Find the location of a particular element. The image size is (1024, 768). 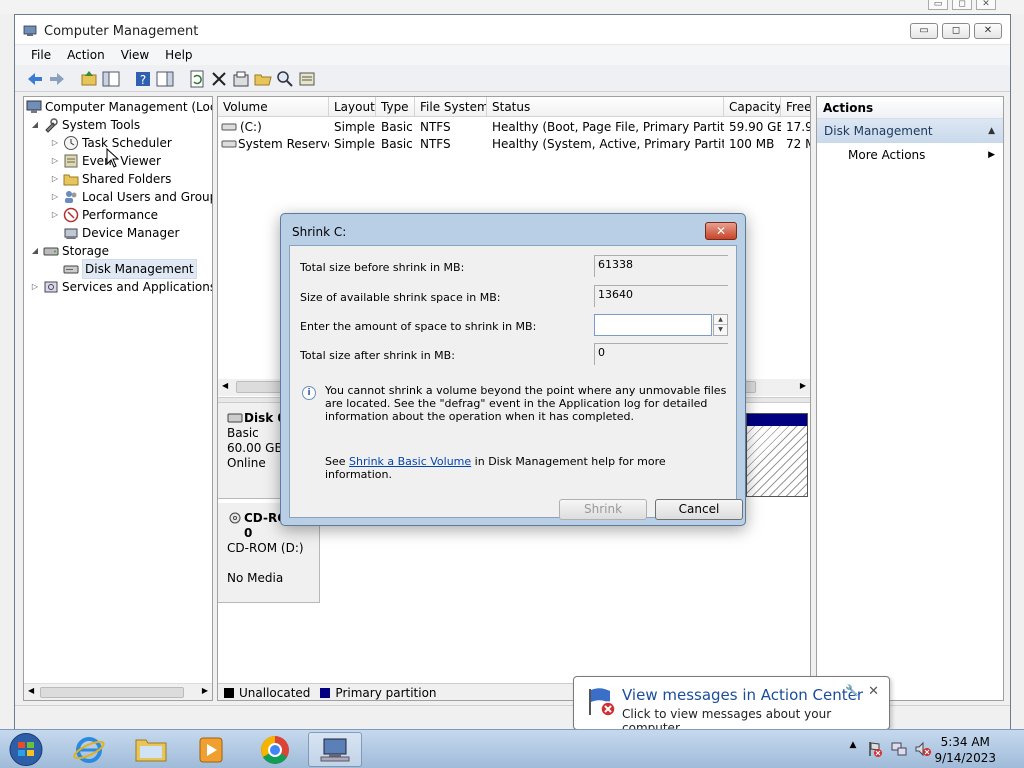

show-hide-tree-icon is located at coordinates (111, 79).